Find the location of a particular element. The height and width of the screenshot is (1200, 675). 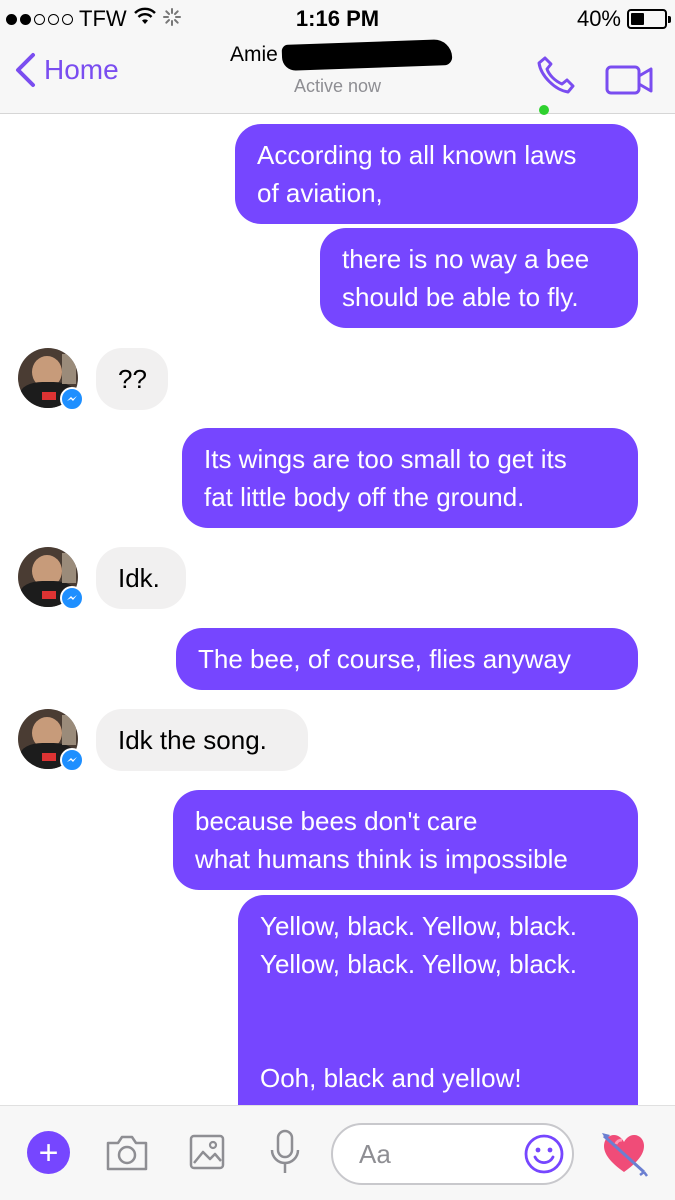

incoming-message: Idk. is located at coordinates (141, 578).